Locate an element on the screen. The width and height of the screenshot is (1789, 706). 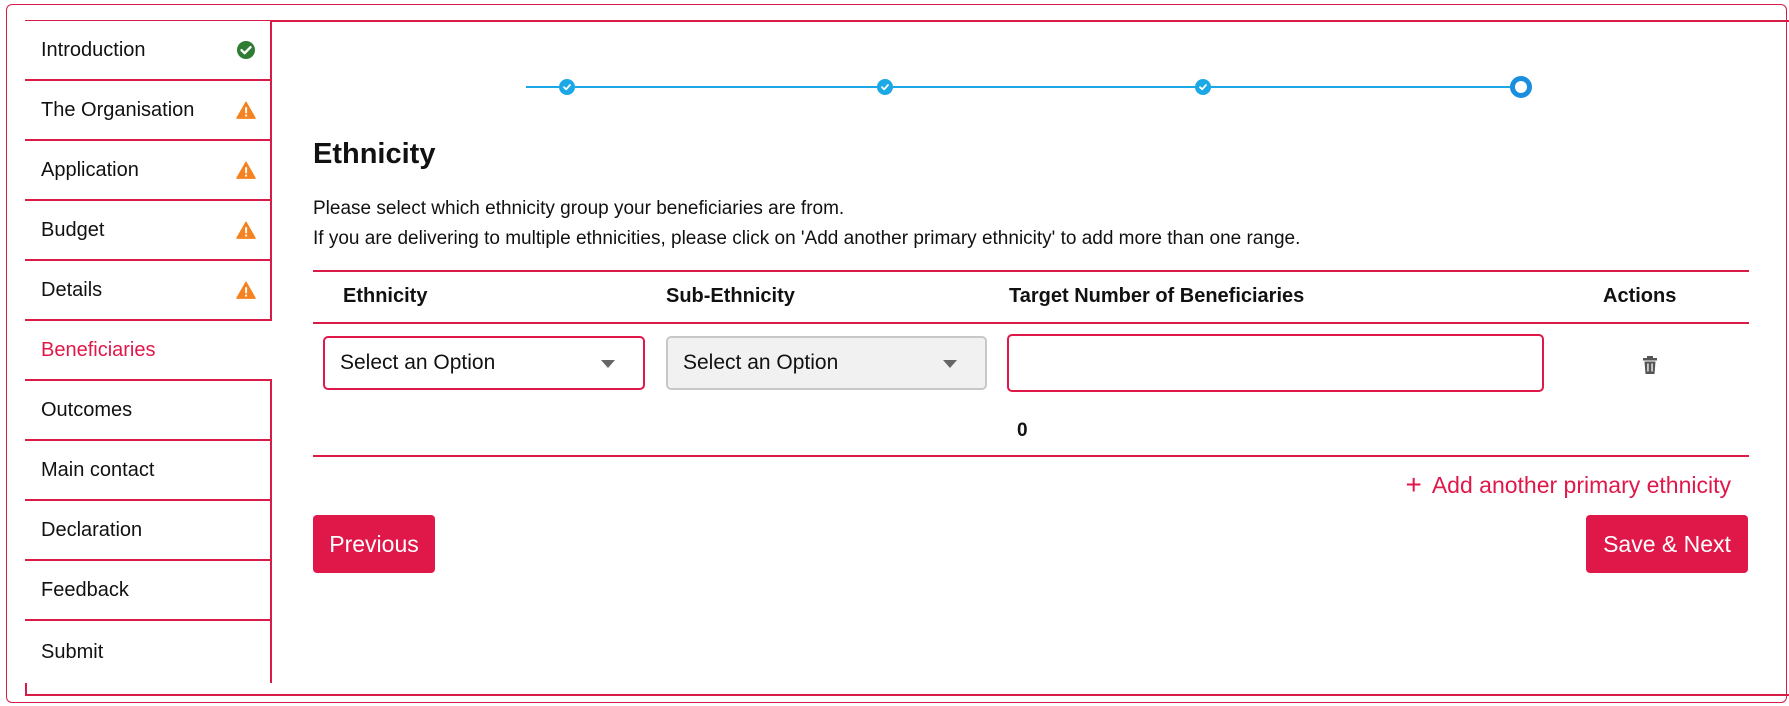
add-primary-ethnicity-link: + Add another primary ethnicity is located at coordinates (1568, 485).